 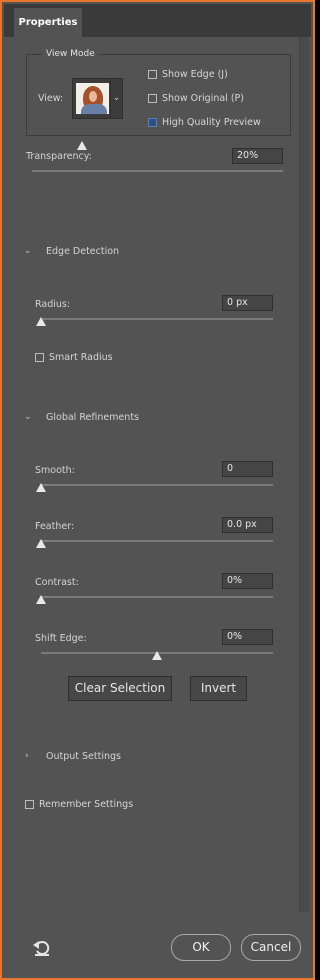 What do you see at coordinates (157, 20) in the screenshot?
I see `tab-bar: Properties` at bounding box center [157, 20].